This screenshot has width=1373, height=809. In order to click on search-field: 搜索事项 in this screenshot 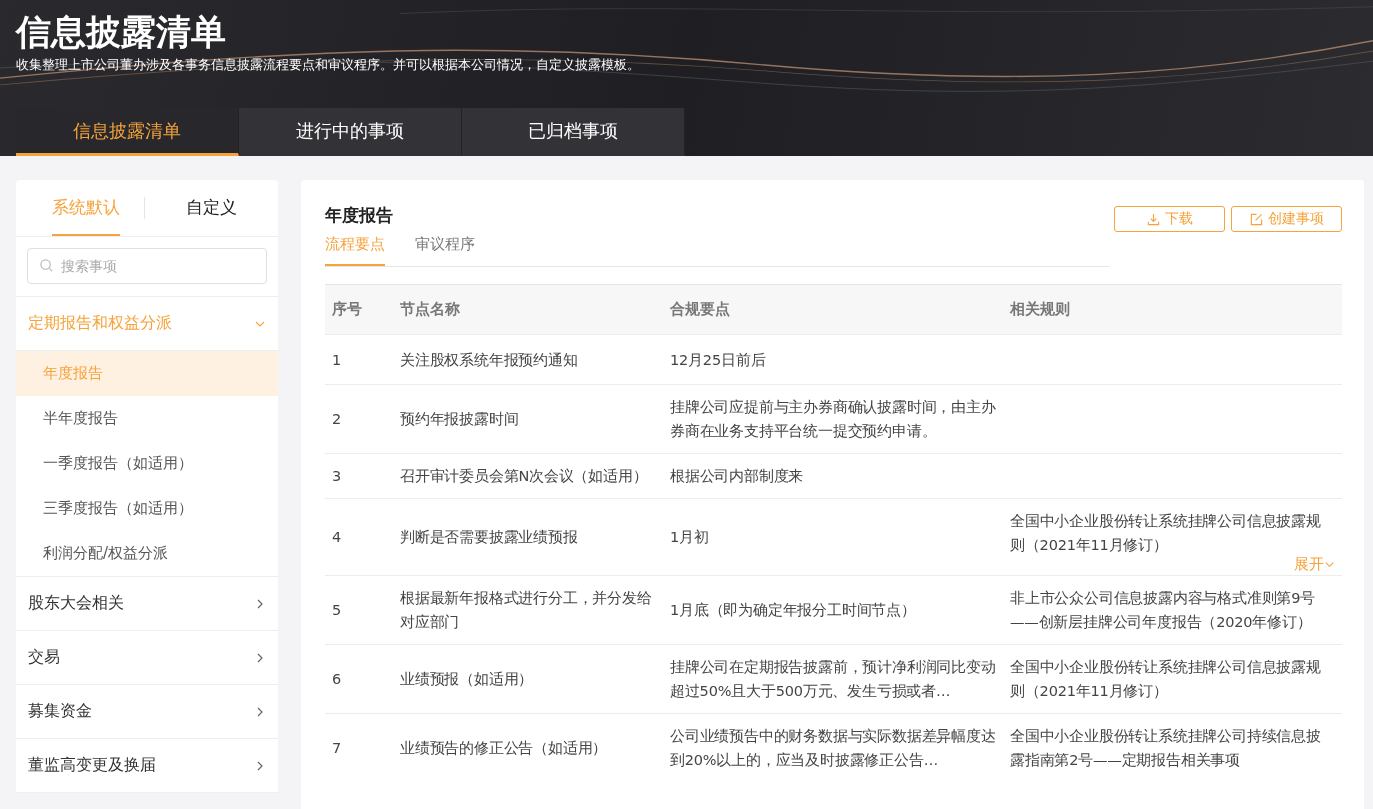, I will do `click(147, 266)`.